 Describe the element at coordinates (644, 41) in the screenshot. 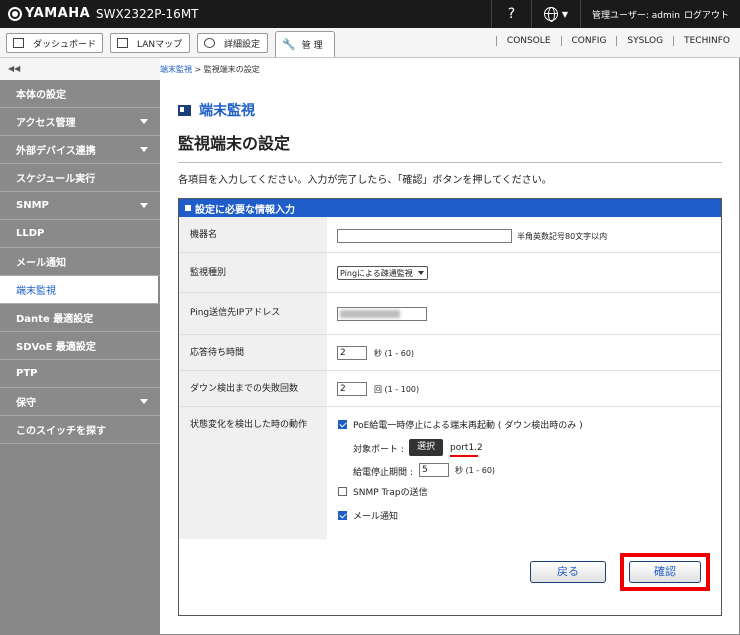

I see `syslog-link: SYSLOG` at that location.